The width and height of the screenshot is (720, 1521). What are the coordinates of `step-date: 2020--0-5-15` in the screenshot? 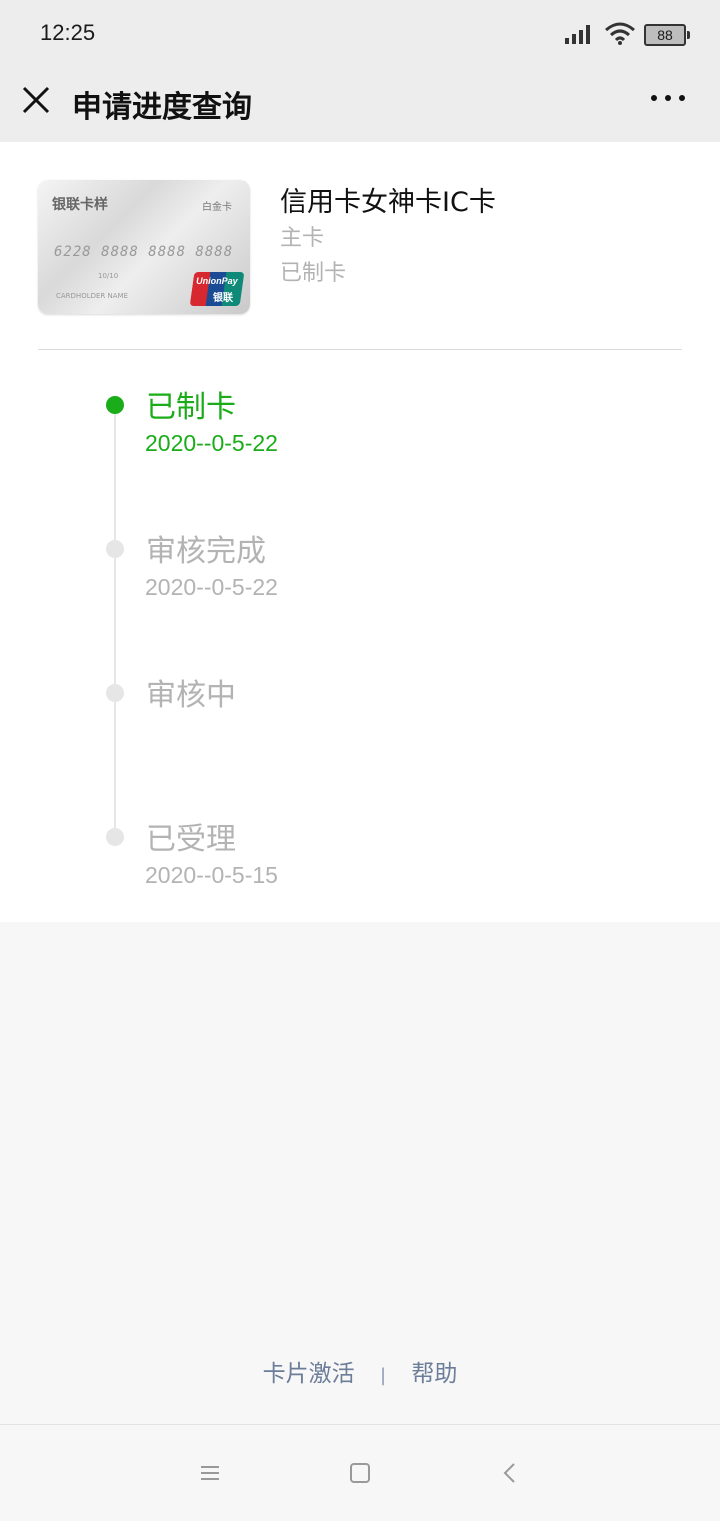 It's located at (211, 875).